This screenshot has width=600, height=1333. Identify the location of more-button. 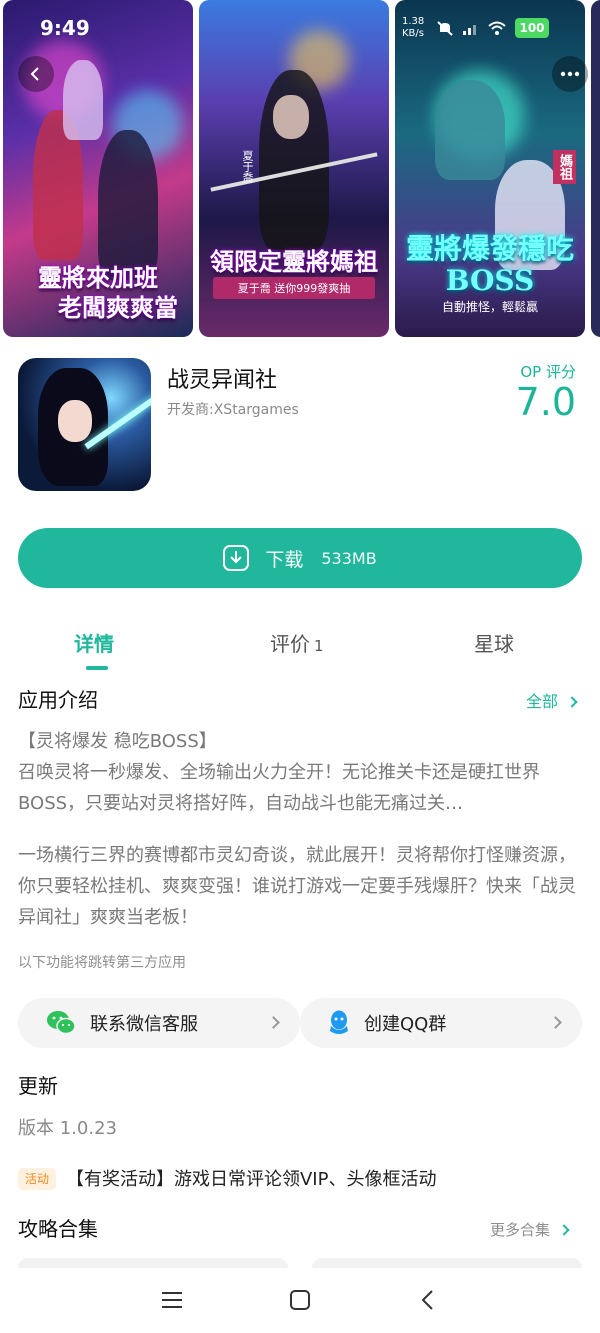
(570, 74).